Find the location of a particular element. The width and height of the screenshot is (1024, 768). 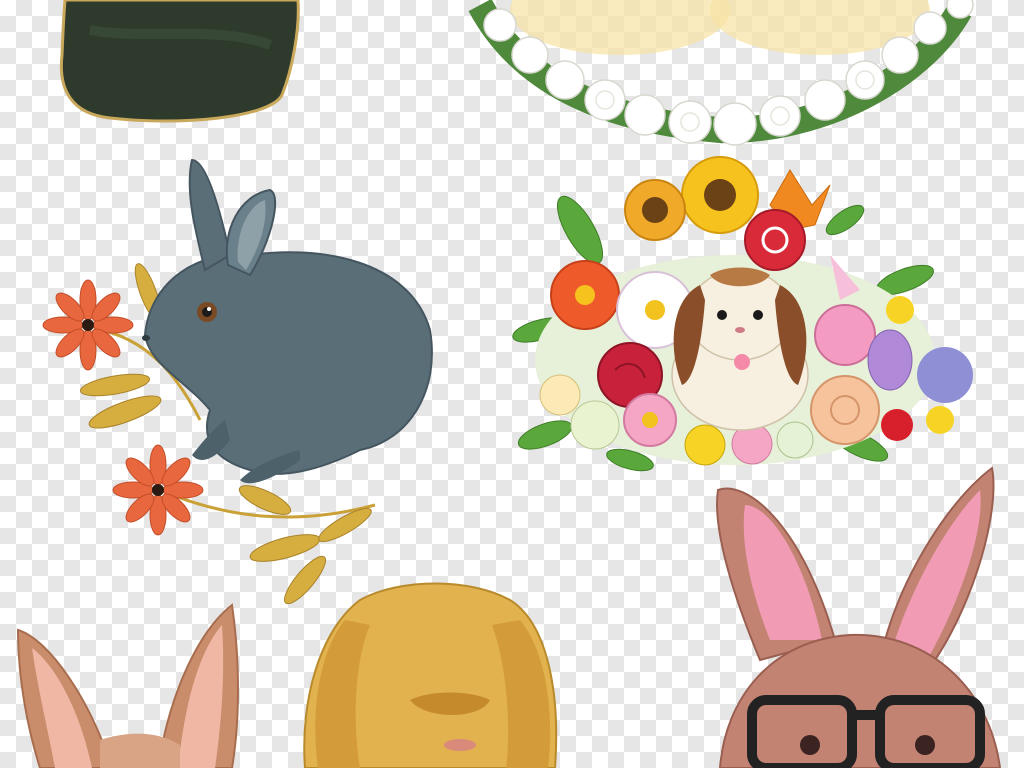

lop-rabbit is located at coordinates (740, 349).